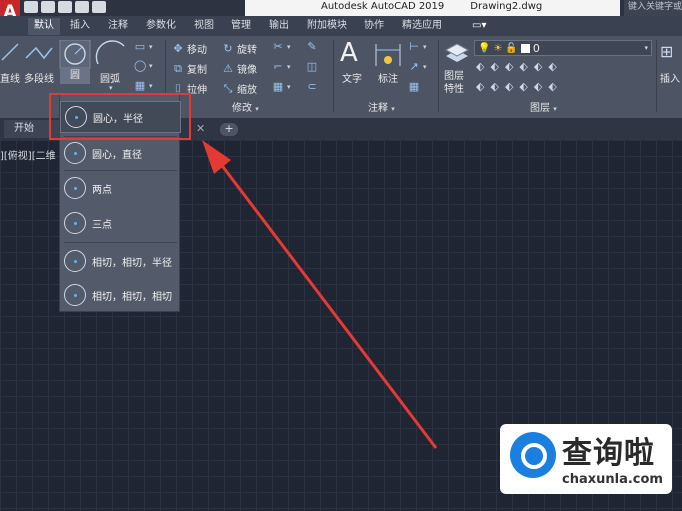  Describe the element at coordinates (612, 479) in the screenshot. I see `watermark-url: chaxunla.com` at that location.